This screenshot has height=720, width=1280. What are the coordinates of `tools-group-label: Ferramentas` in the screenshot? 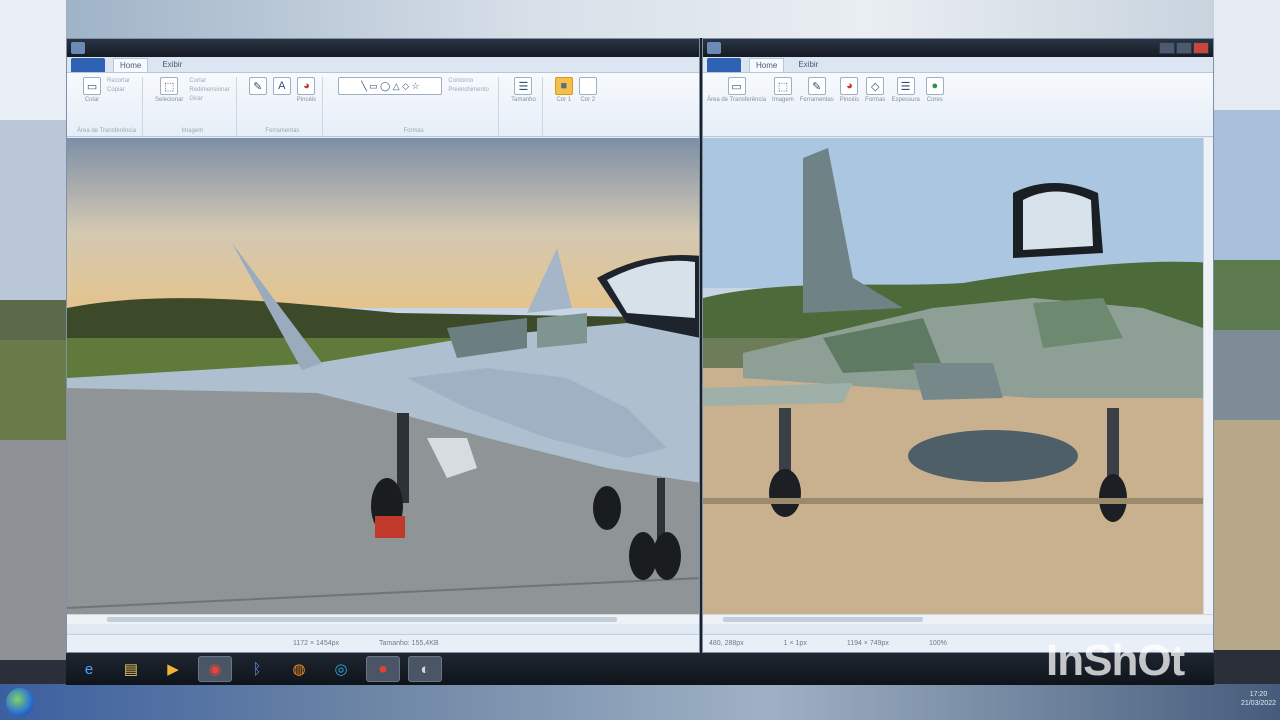 It's located at (282, 131).